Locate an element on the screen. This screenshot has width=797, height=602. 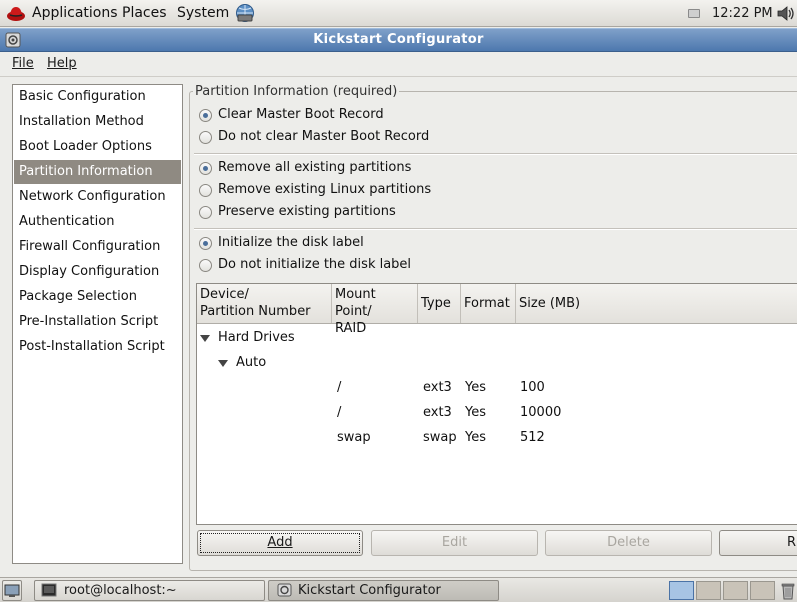
sidebar-item-pre-installation-script: Pre-Installation Script is located at coordinates (97, 322).